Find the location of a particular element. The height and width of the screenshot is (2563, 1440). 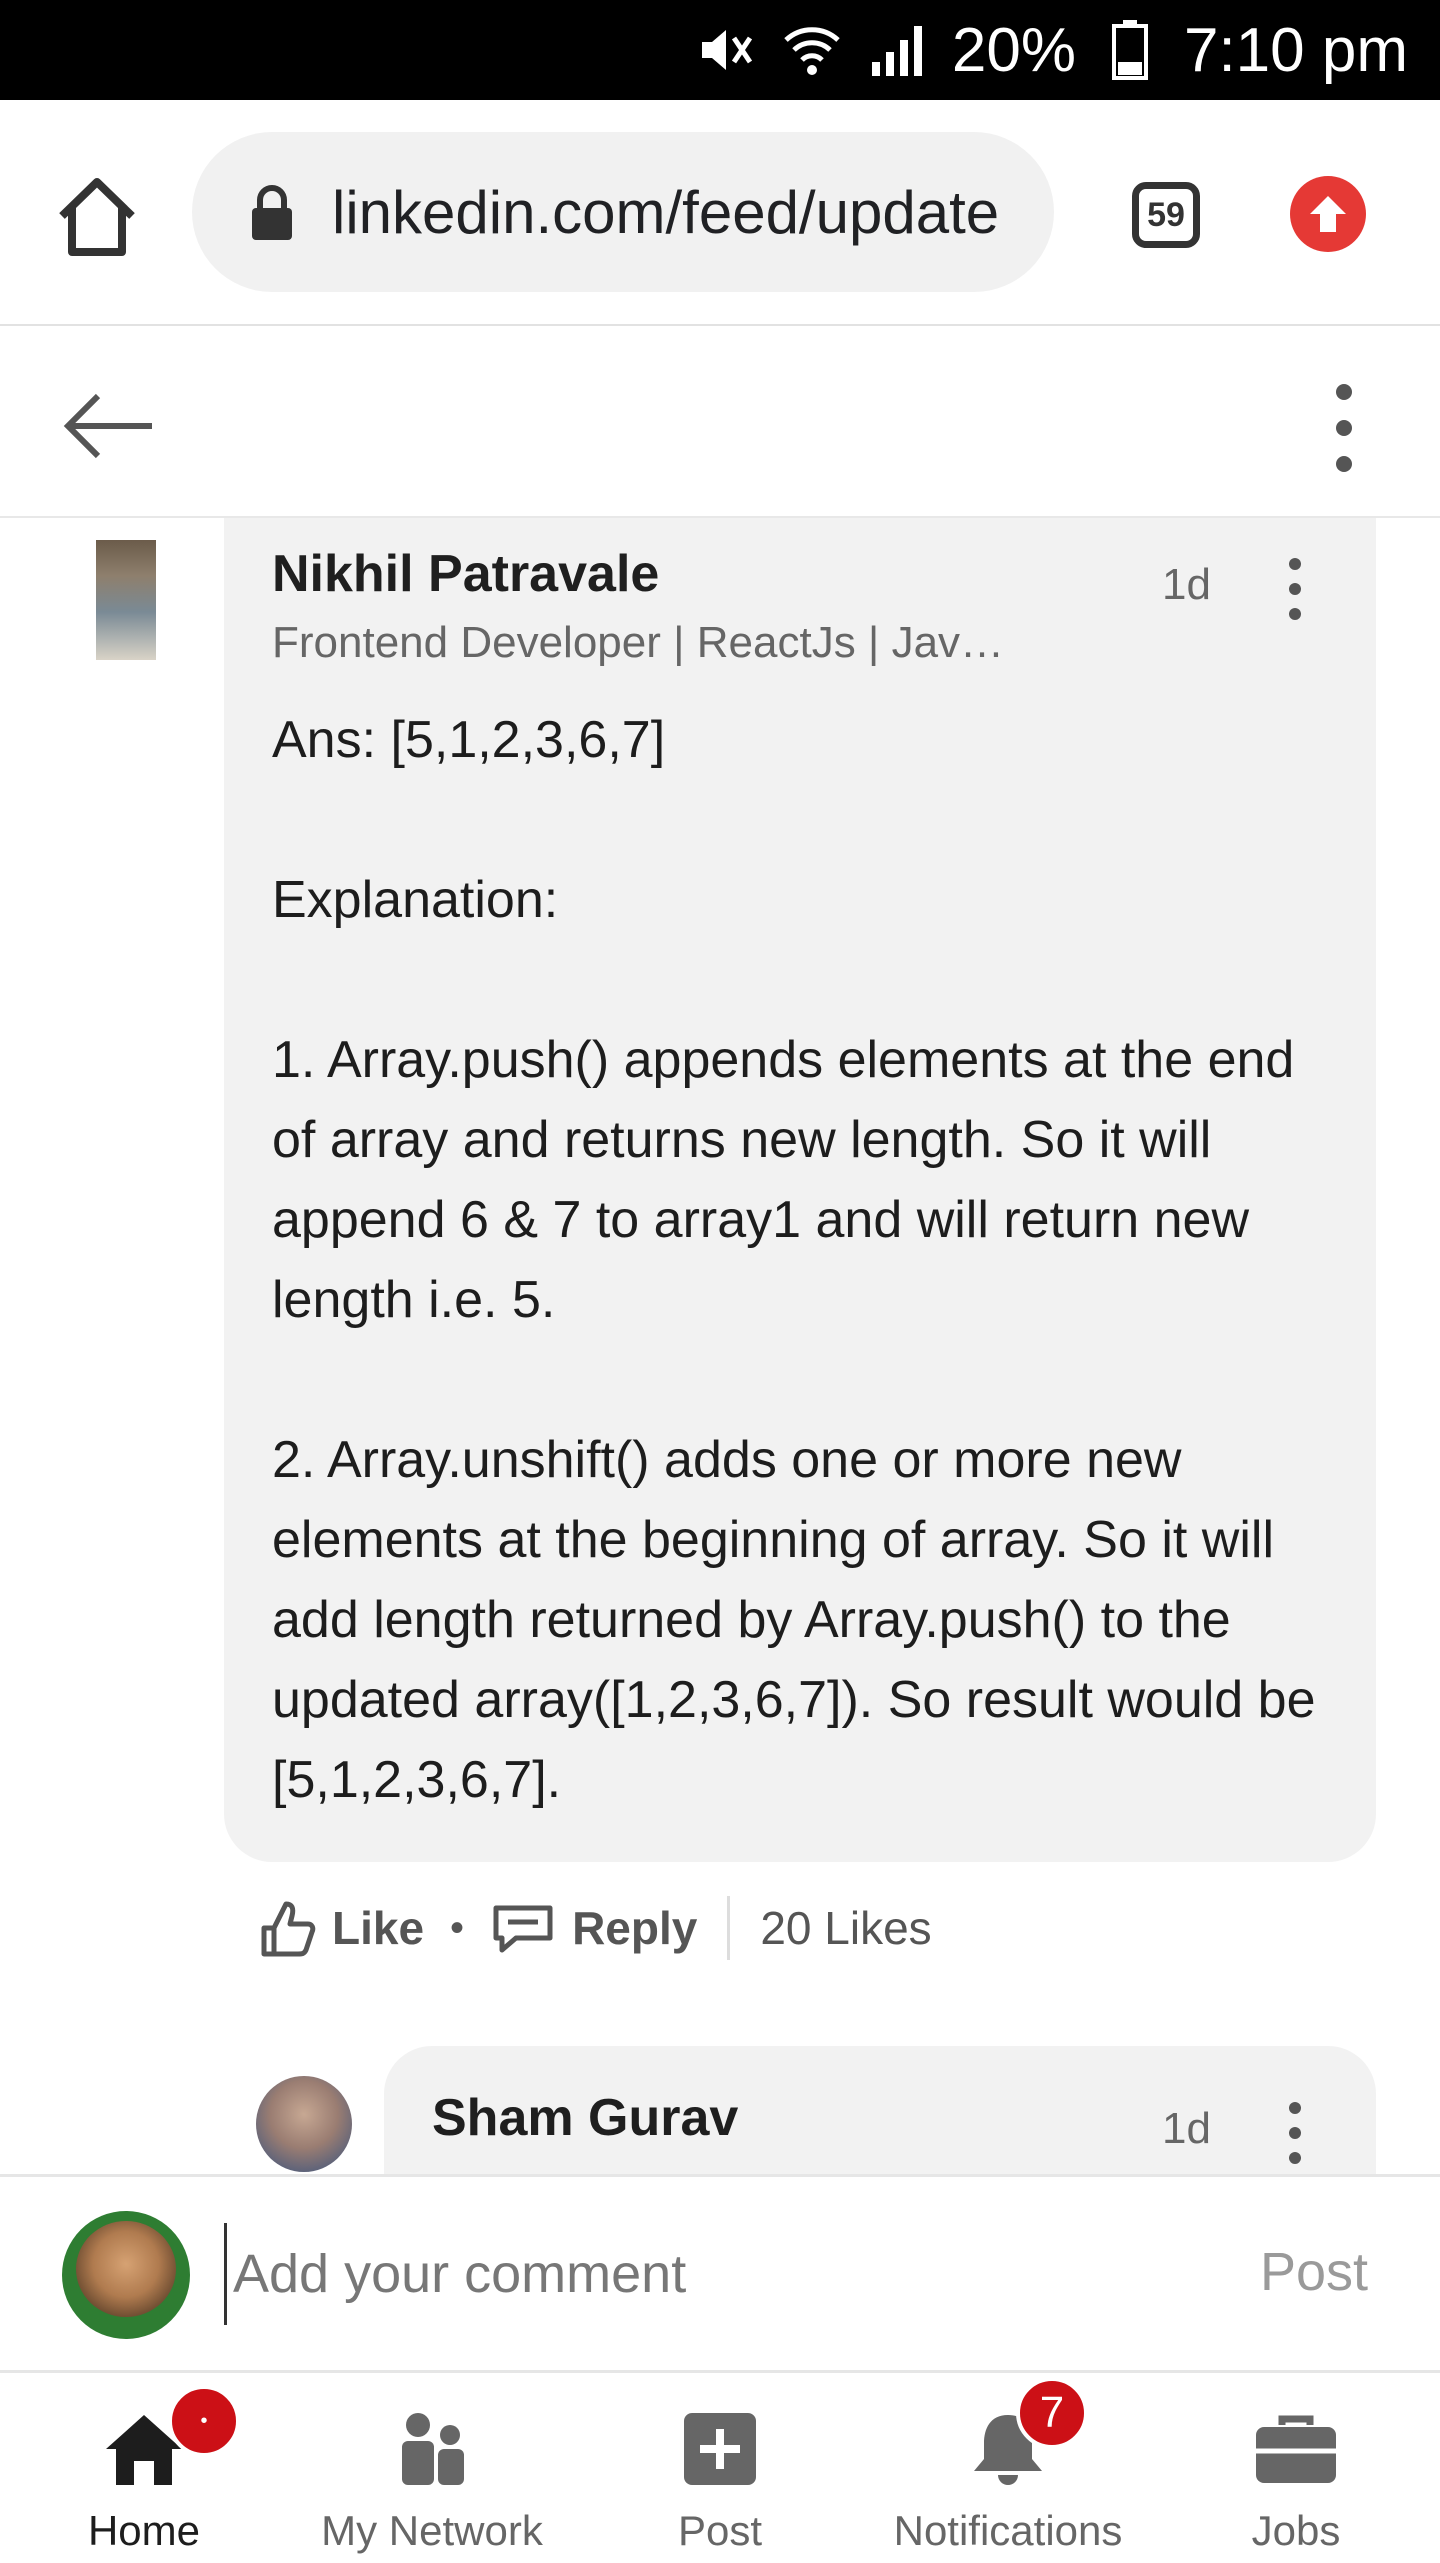

address-bar: linkedin.com/feed/update is located at coordinates (623, 212).